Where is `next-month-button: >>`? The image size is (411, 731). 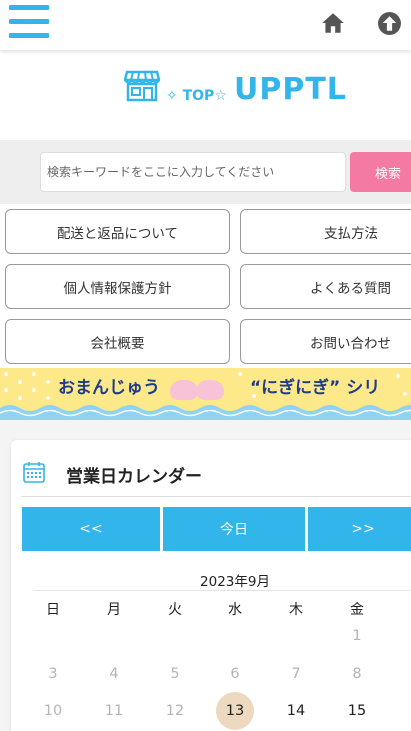
next-month-button: >> is located at coordinates (359, 529).